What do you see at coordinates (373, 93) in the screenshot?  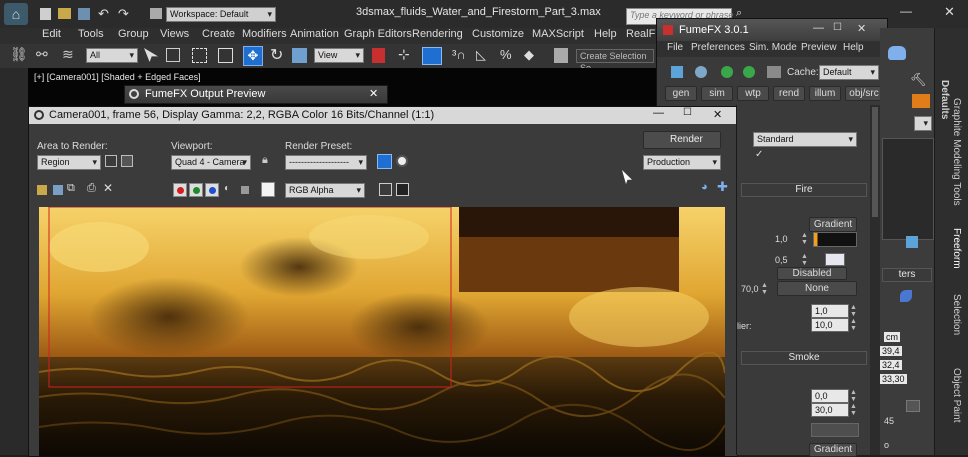 I see `preview-close-icon: ✕` at bounding box center [373, 93].